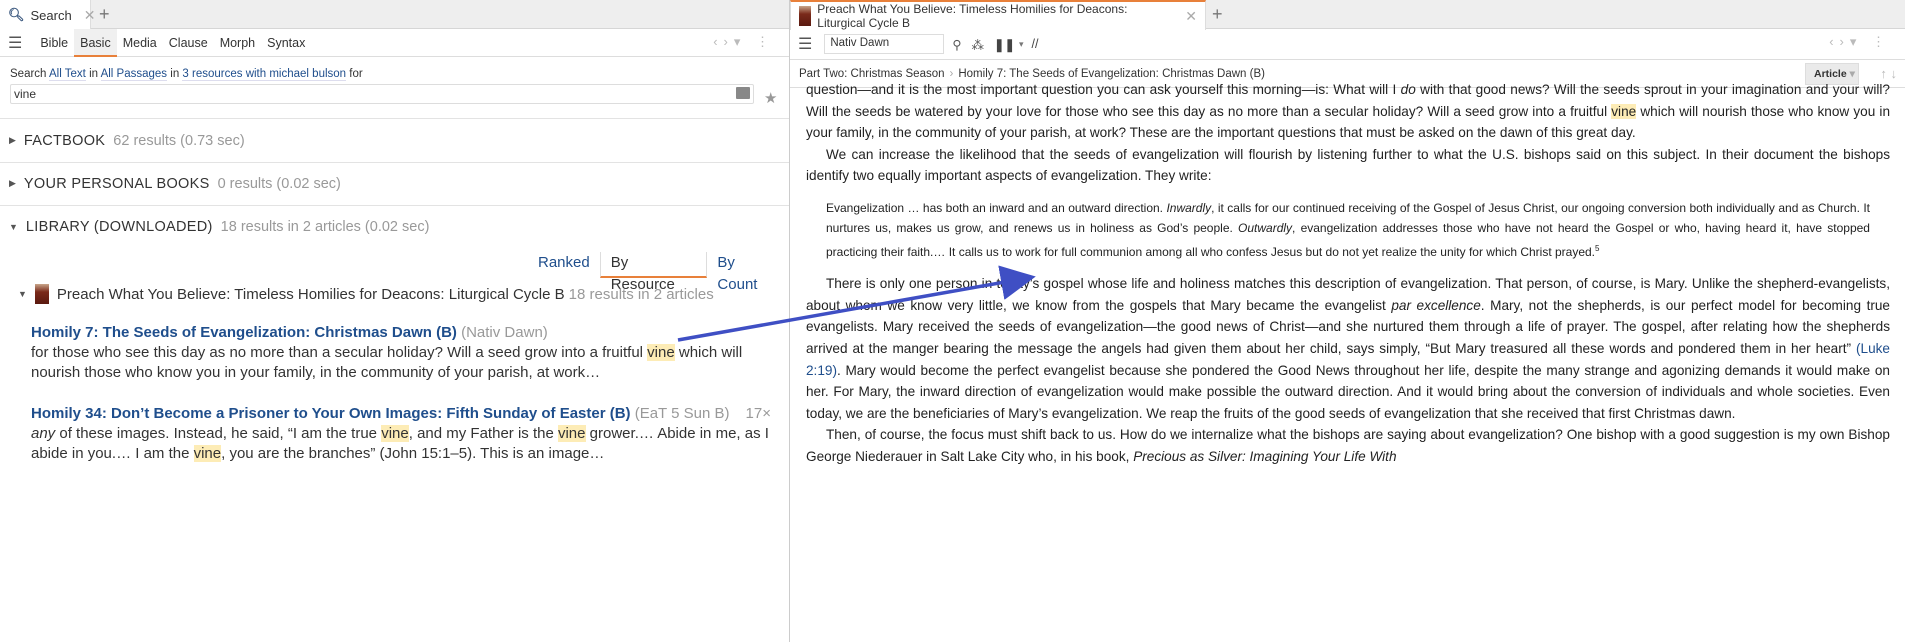  Describe the element at coordinates (64, 140) in the screenshot. I see `section-name: FACTBOOK` at that location.